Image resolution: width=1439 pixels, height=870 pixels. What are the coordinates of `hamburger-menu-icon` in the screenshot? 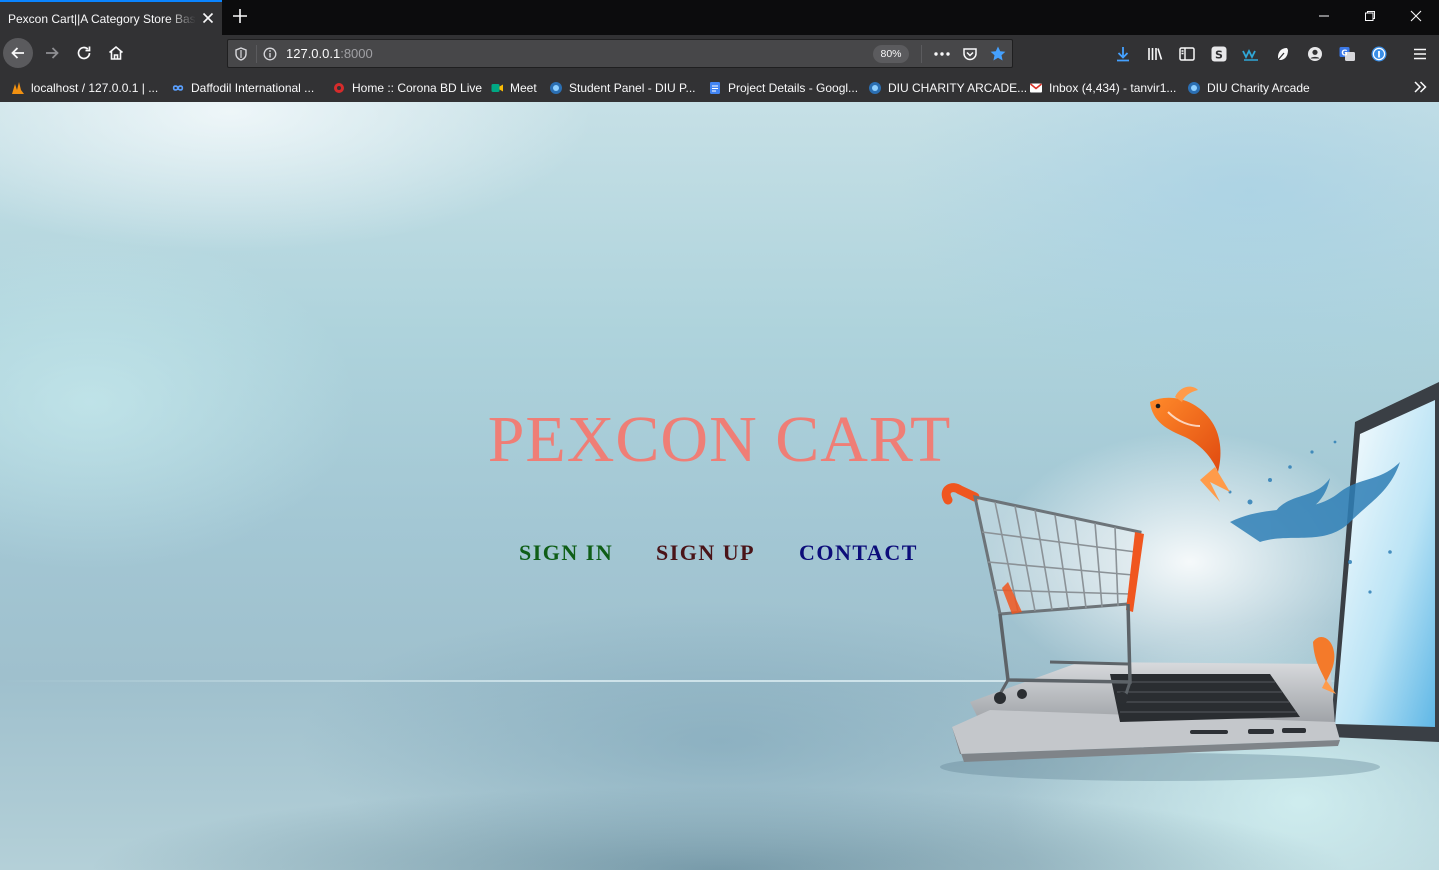 It's located at (1420, 54).